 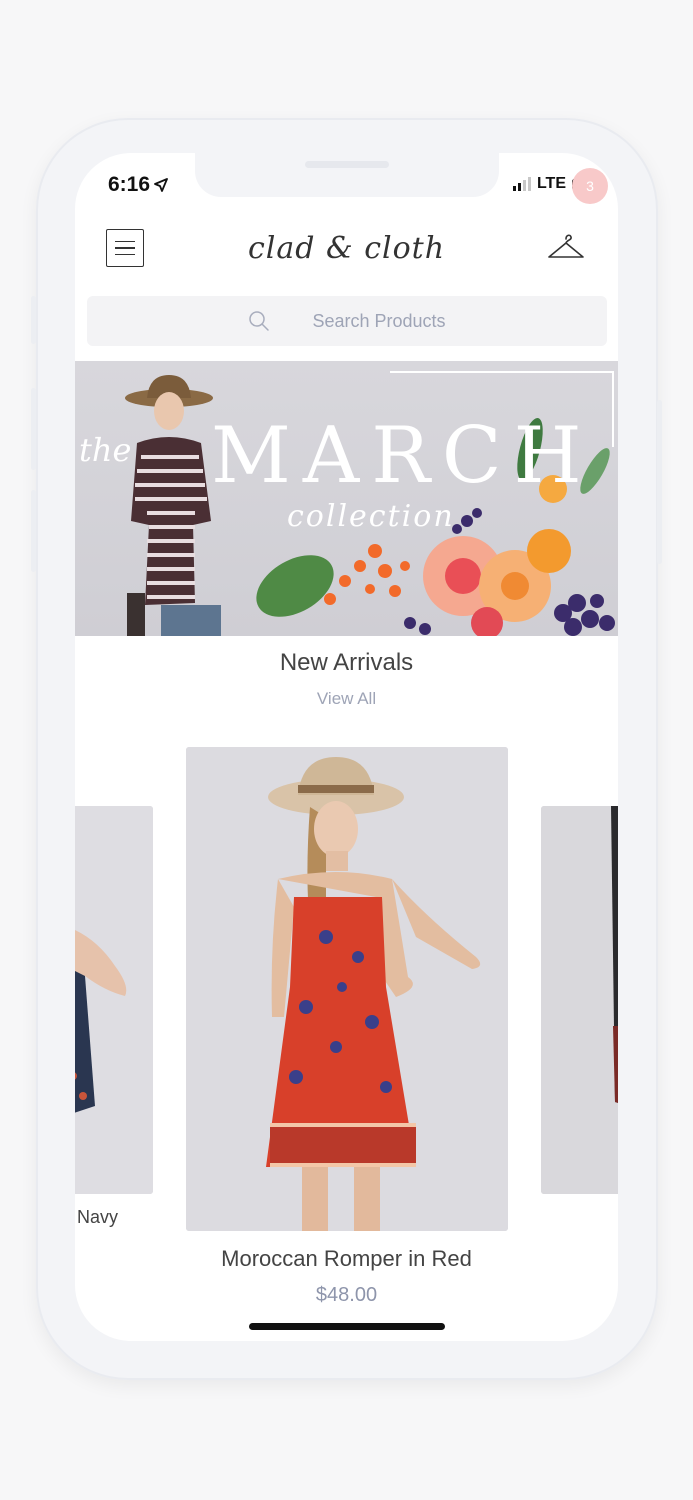 I want to click on product-card-left, so click(x=114, y=1000).